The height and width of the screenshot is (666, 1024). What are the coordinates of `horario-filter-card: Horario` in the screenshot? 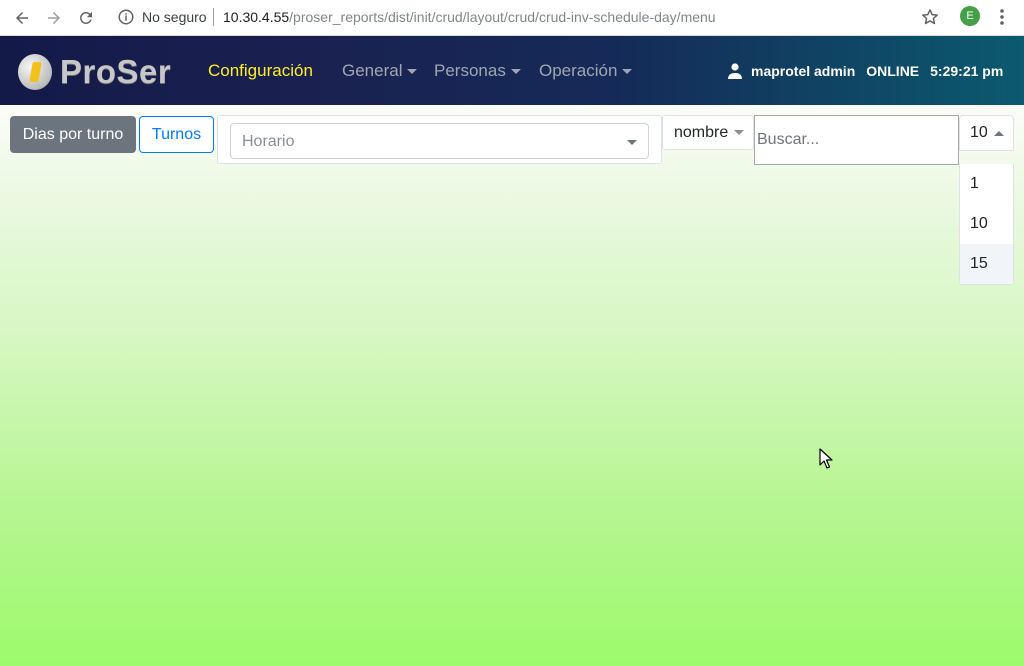 It's located at (439, 139).